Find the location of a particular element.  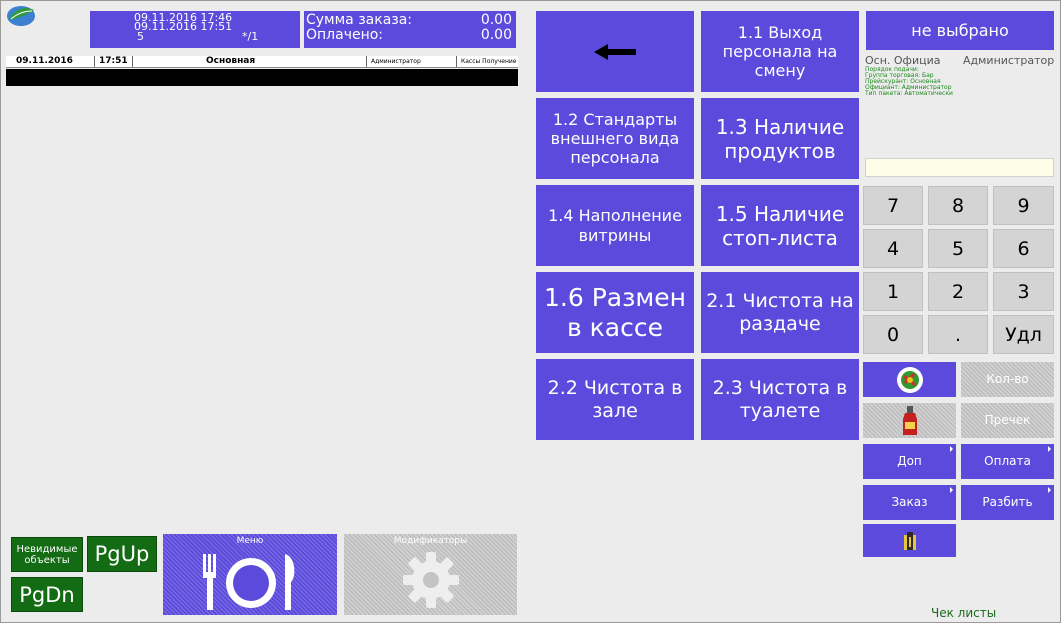

tile-2-3: 2.3 Чистота в туалете is located at coordinates (780, 399).